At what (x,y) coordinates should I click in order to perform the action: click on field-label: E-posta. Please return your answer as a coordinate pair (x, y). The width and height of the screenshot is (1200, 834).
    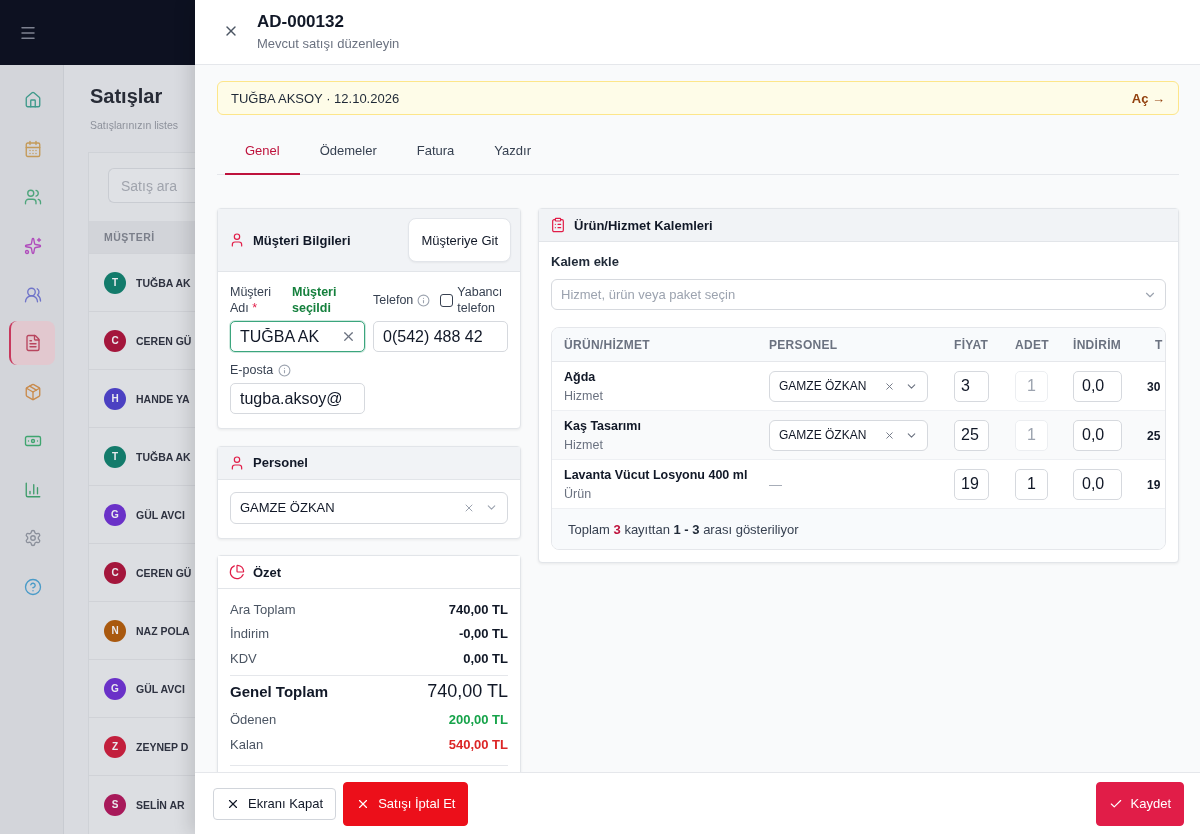
    Looking at the image, I should click on (252, 370).